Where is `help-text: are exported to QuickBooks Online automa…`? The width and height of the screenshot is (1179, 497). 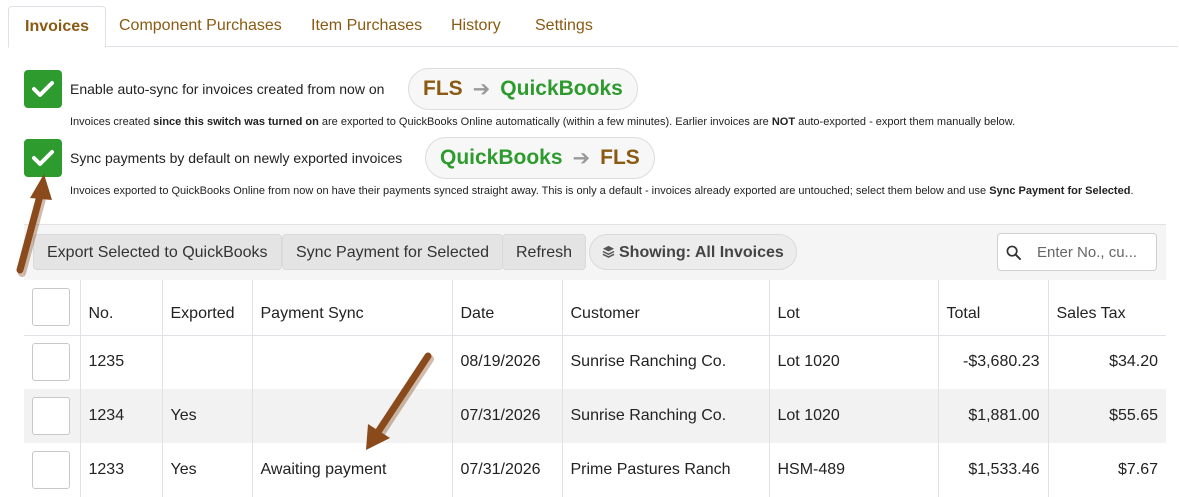 help-text: are exported to QuickBooks Online automa… is located at coordinates (545, 122).